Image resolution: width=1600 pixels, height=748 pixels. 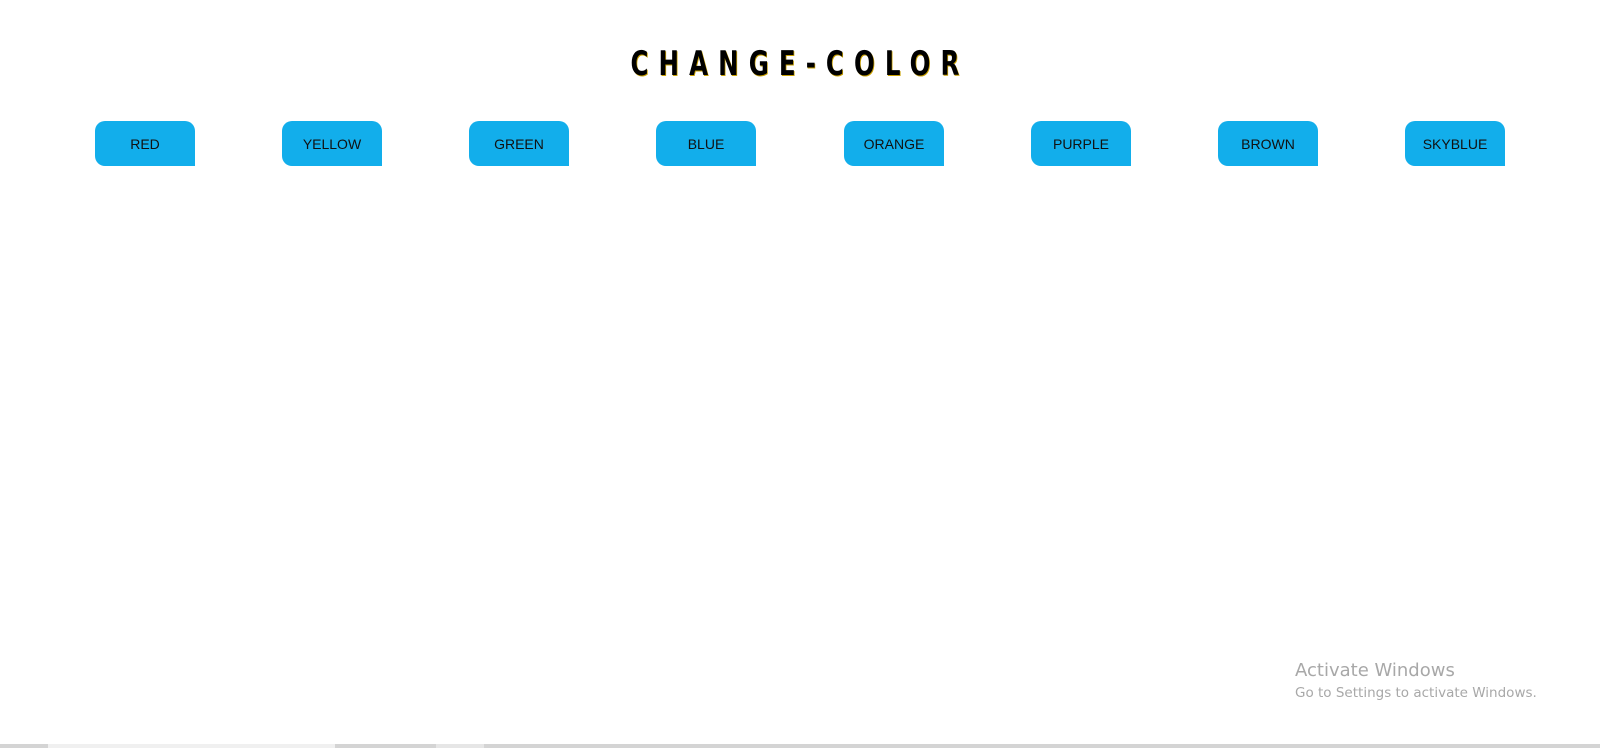 What do you see at coordinates (894, 143) in the screenshot?
I see `orange-button: ORANGE` at bounding box center [894, 143].